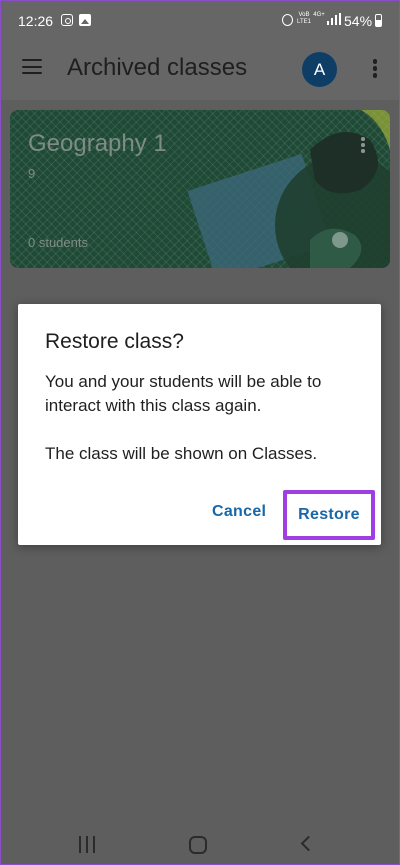  Describe the element at coordinates (363, 146) in the screenshot. I see `card-more-icon` at that location.